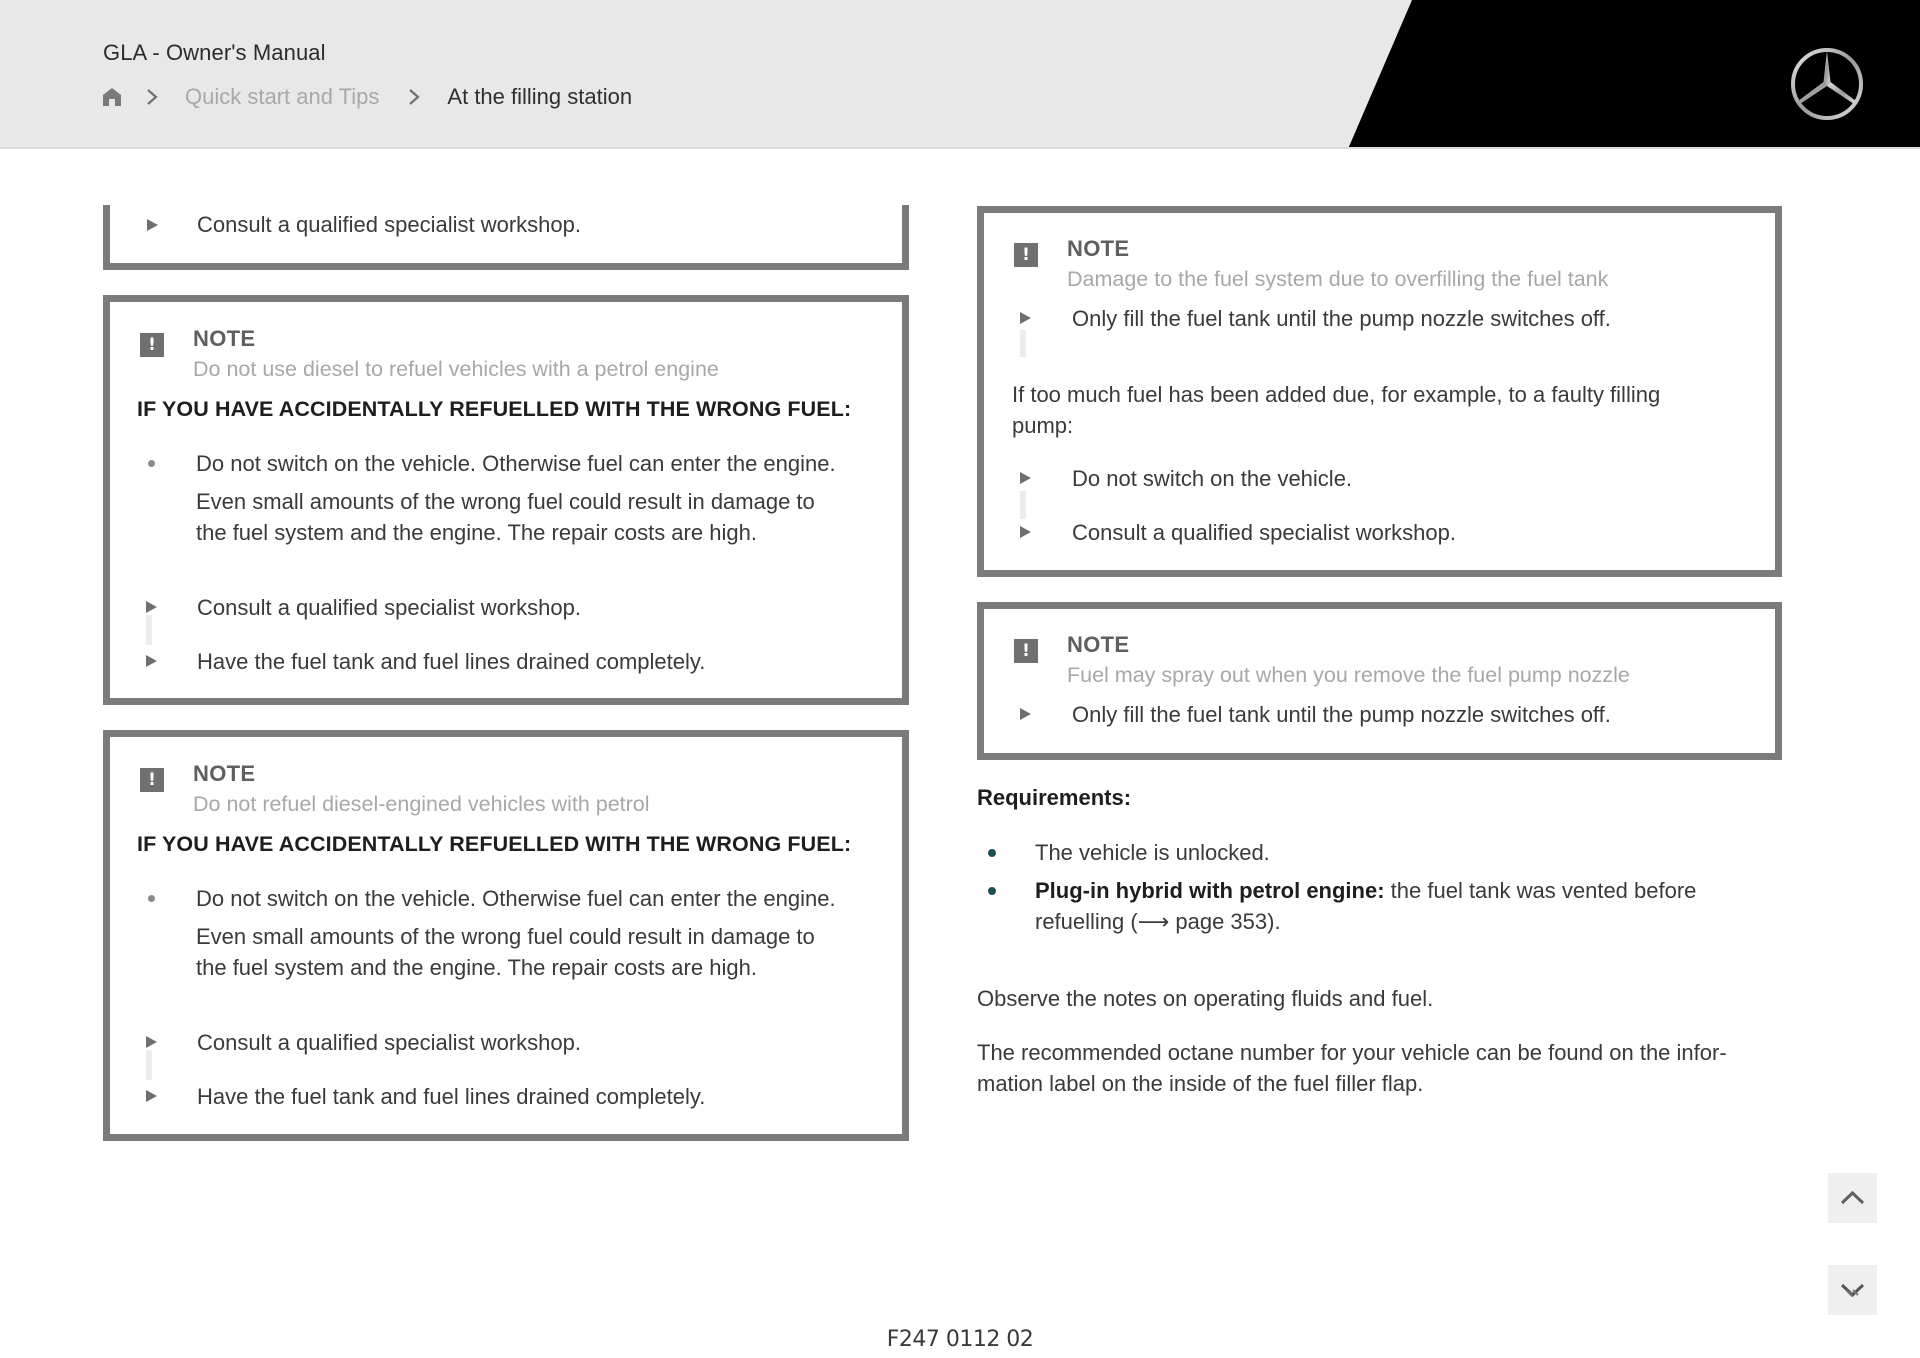  What do you see at coordinates (1054, 797) in the screenshot?
I see `requirements-title: Requirements:` at bounding box center [1054, 797].